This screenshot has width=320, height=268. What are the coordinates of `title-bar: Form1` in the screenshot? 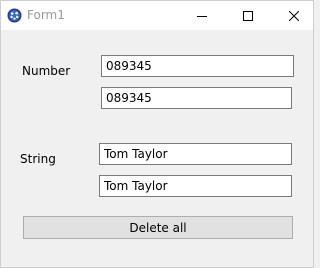 It's located at (157, 15).